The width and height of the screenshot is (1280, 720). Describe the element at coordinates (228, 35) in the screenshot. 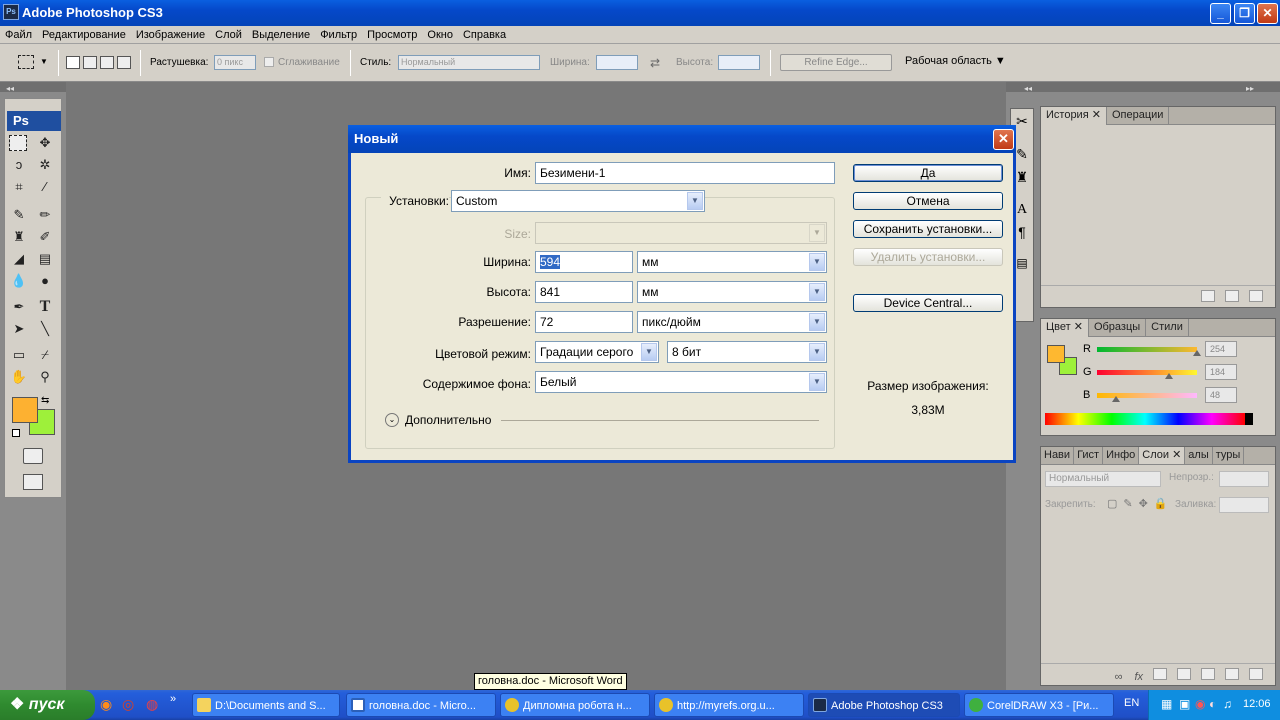

I see `menu-layer: Слой` at that location.